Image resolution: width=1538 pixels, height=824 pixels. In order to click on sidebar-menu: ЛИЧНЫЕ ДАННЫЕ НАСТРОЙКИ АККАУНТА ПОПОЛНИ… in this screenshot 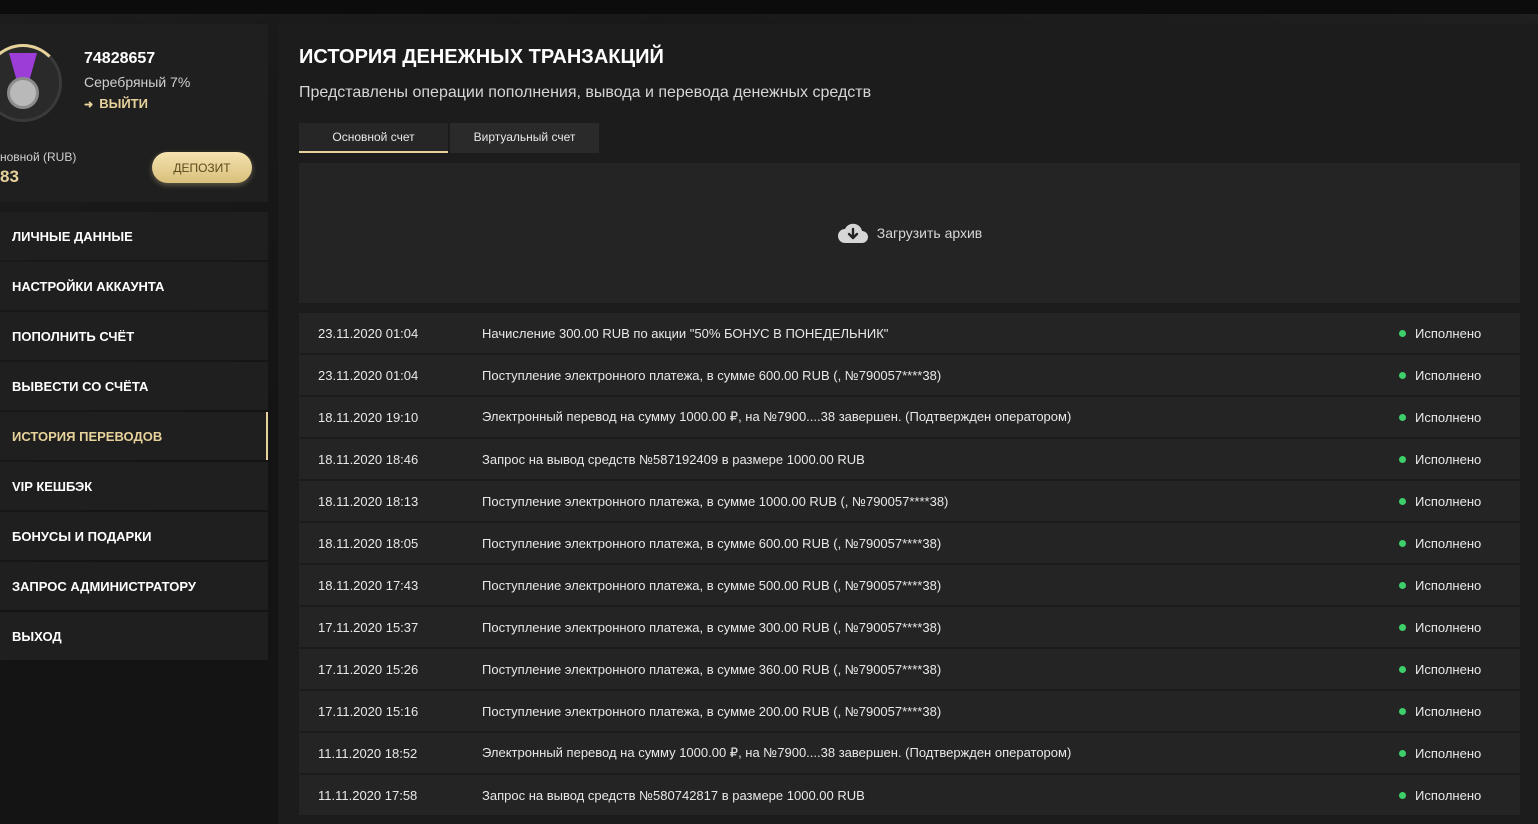, I will do `click(134, 436)`.